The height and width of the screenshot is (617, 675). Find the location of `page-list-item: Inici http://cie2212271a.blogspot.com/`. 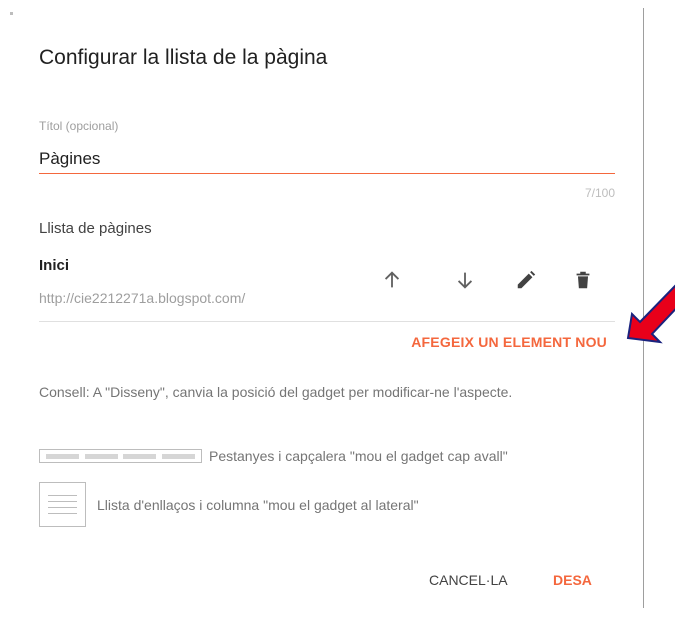

page-list-item: Inici http://cie2212271a.blogspot.com/ is located at coordinates (327, 285).